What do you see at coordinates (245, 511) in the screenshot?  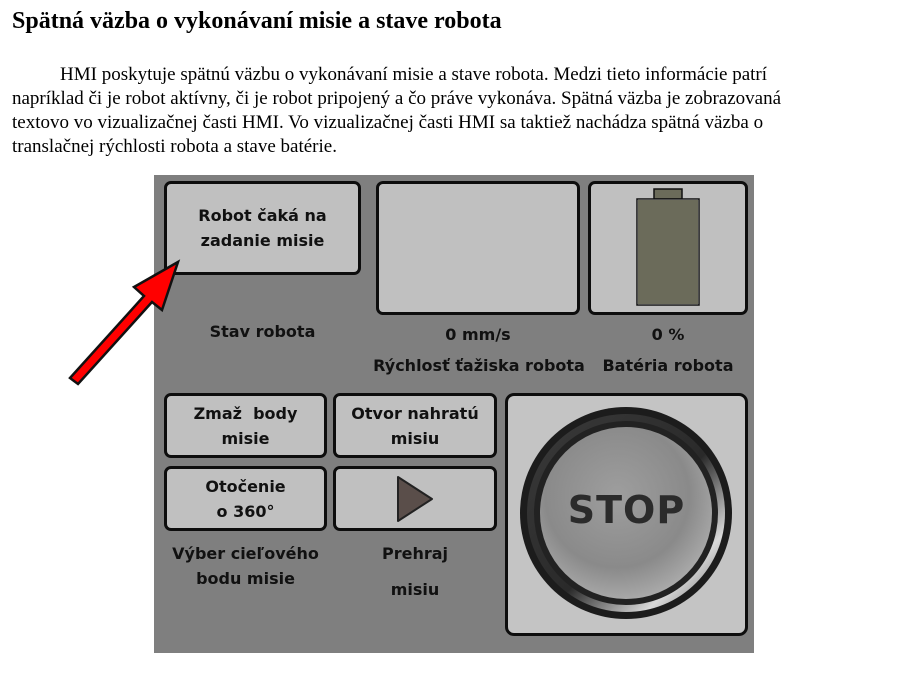 I see `rotate-line2: o 360°` at bounding box center [245, 511].